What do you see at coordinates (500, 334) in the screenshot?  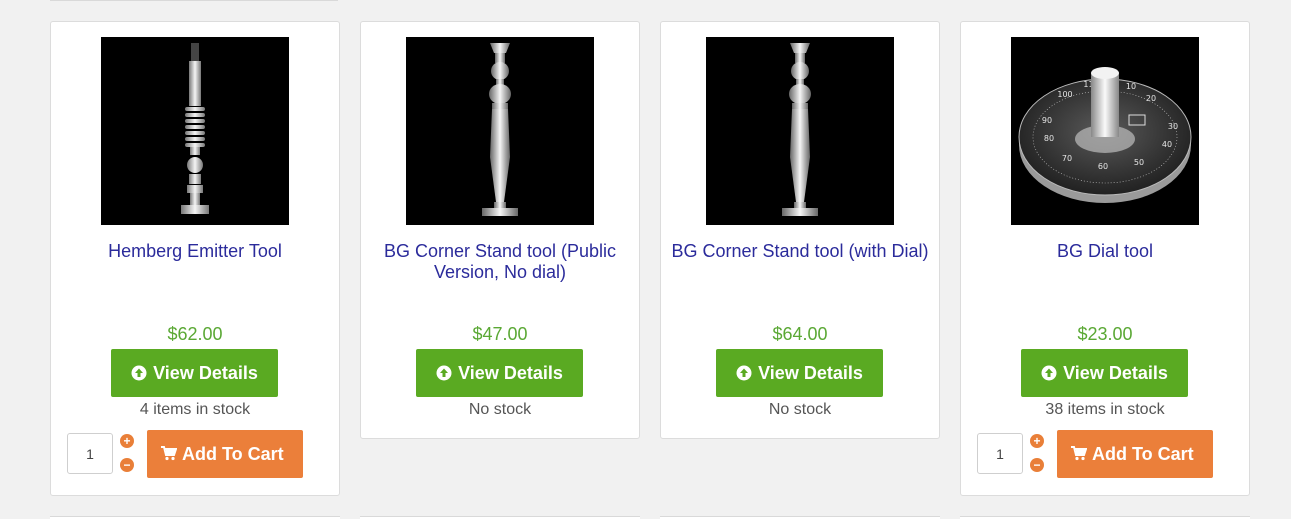 I see `product-price: $47.00` at bounding box center [500, 334].